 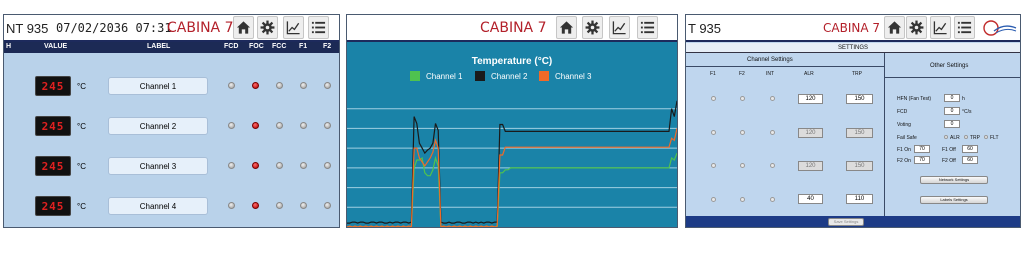 I want to click on labels-settings-button: Labels Settings, so click(x=954, y=200).